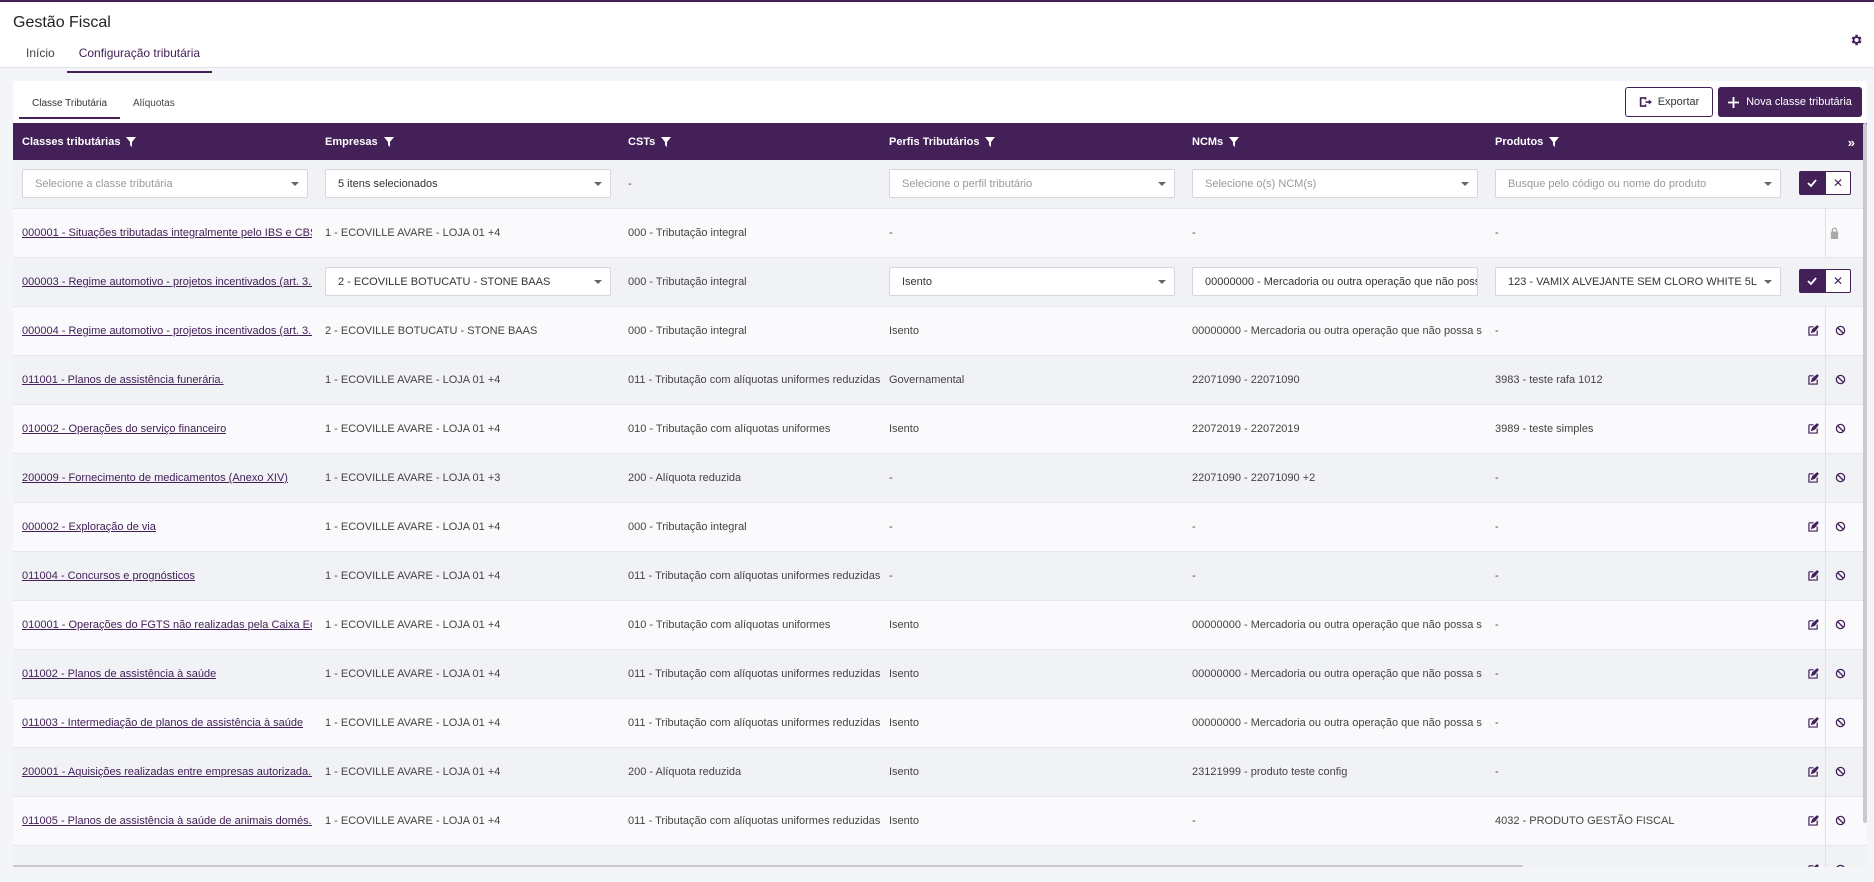 The width and height of the screenshot is (1874, 882). Describe the element at coordinates (1812, 281) in the screenshot. I see `save-row-button` at that location.